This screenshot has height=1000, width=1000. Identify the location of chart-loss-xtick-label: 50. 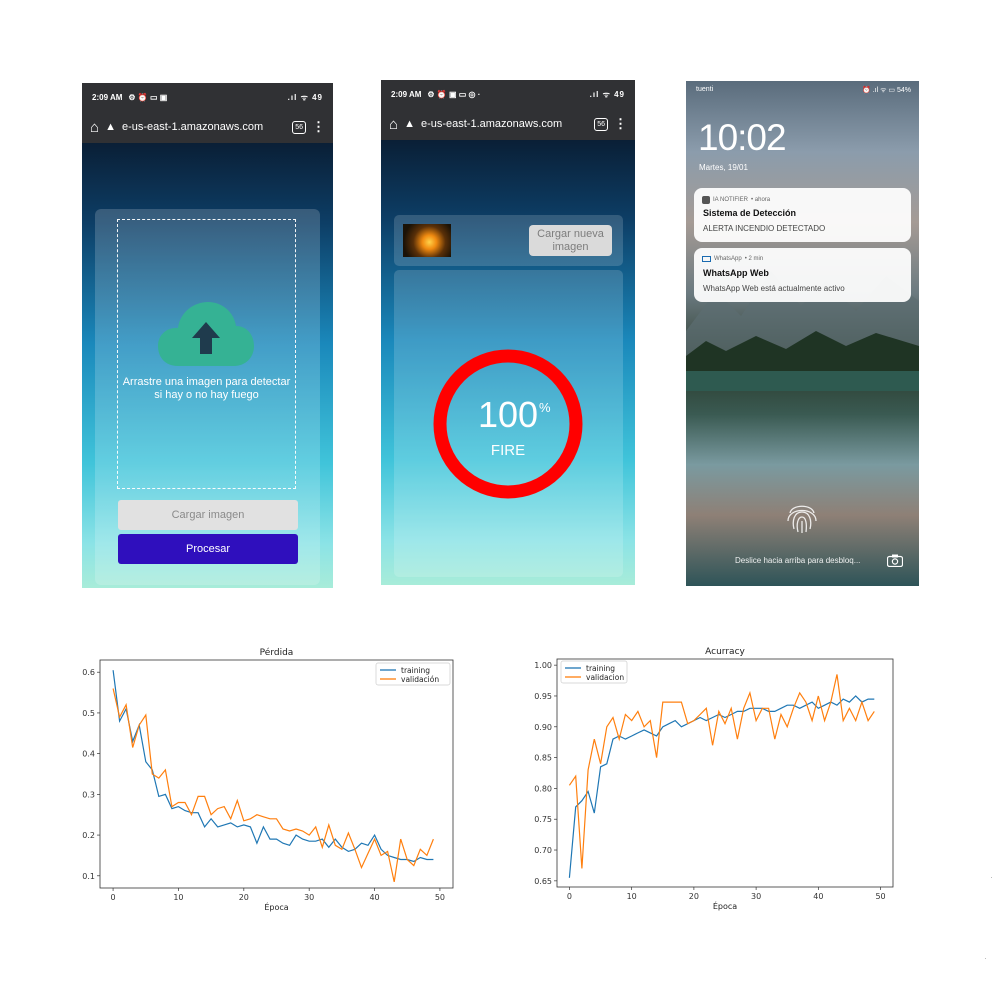
(440, 897).